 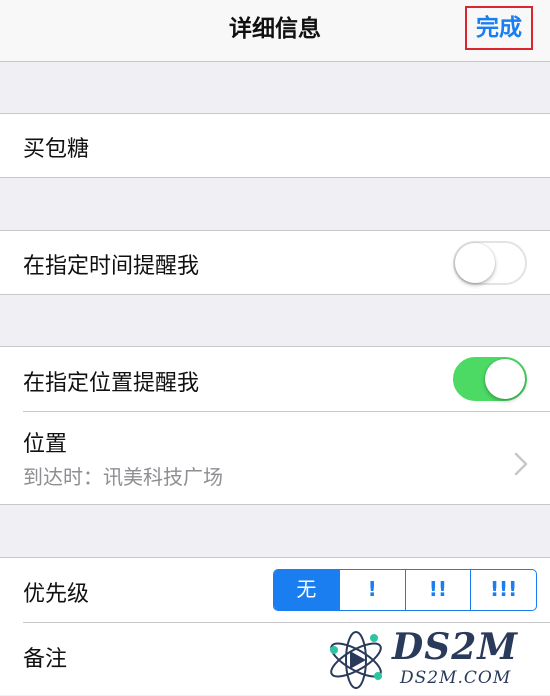 What do you see at coordinates (521, 464) in the screenshot?
I see `chevron-right-icon` at bounding box center [521, 464].